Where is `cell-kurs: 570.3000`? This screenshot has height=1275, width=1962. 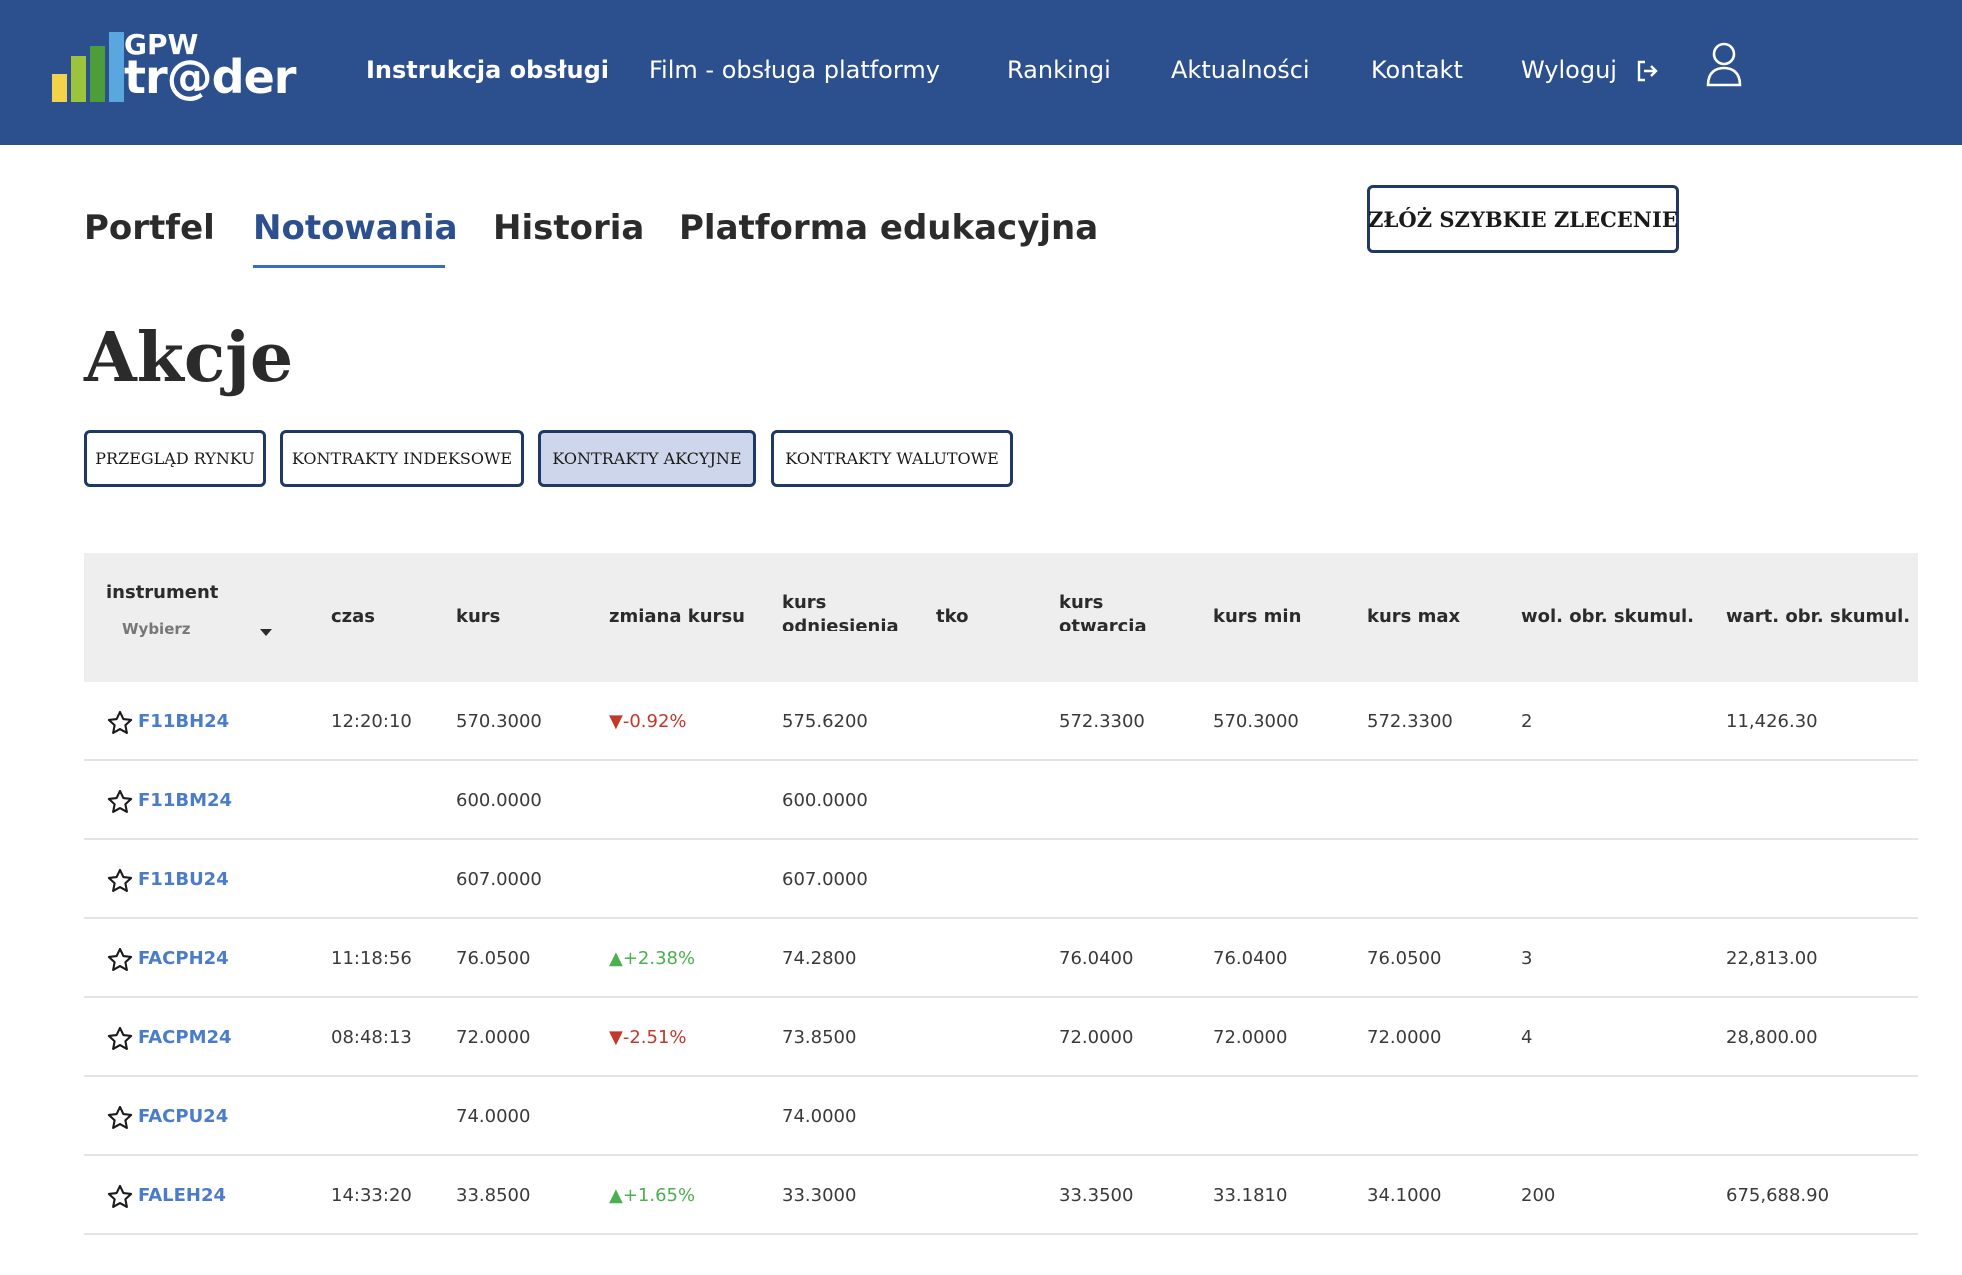 cell-kurs: 570.3000 is located at coordinates (499, 721).